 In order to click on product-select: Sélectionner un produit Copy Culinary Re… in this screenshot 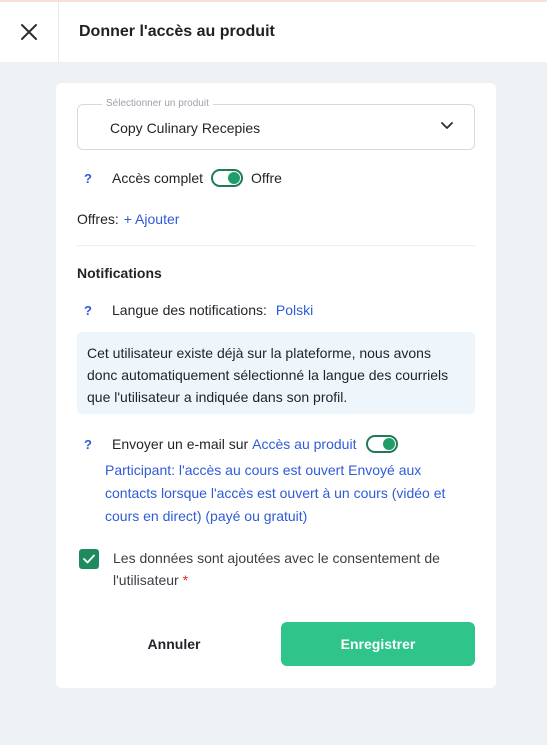, I will do `click(276, 124)`.